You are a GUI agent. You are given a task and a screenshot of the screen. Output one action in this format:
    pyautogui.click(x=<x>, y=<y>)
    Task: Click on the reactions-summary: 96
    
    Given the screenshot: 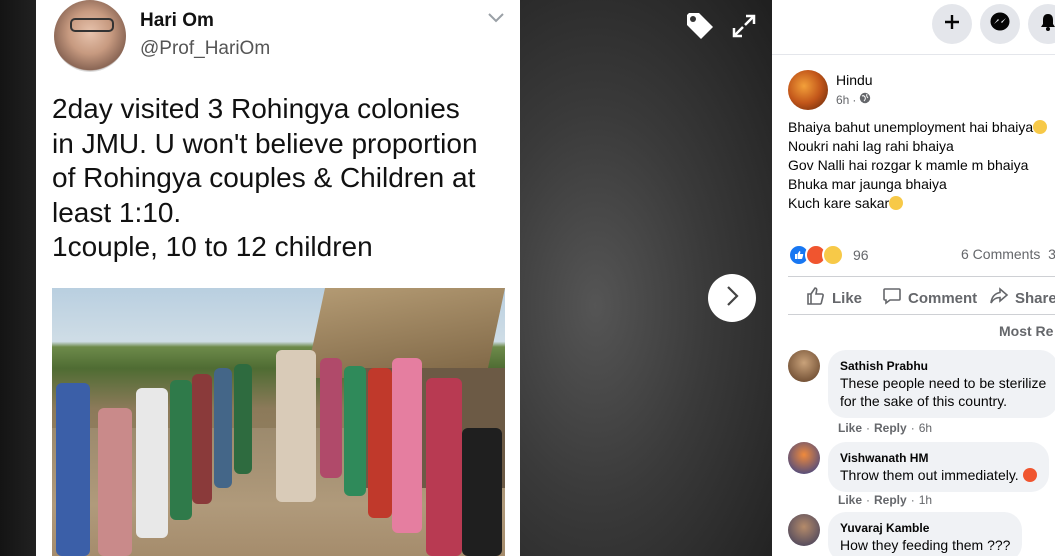 What is the action you would take?
    pyautogui.click(x=828, y=255)
    